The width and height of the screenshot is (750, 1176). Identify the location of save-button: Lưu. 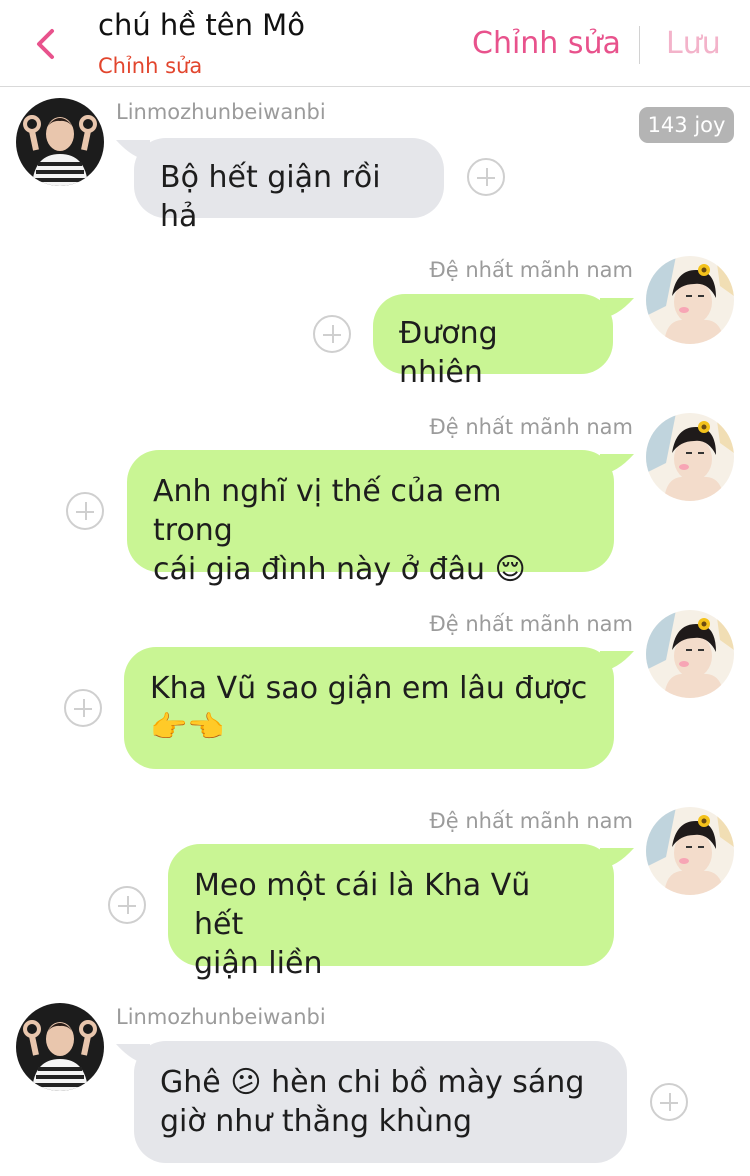
(693, 43).